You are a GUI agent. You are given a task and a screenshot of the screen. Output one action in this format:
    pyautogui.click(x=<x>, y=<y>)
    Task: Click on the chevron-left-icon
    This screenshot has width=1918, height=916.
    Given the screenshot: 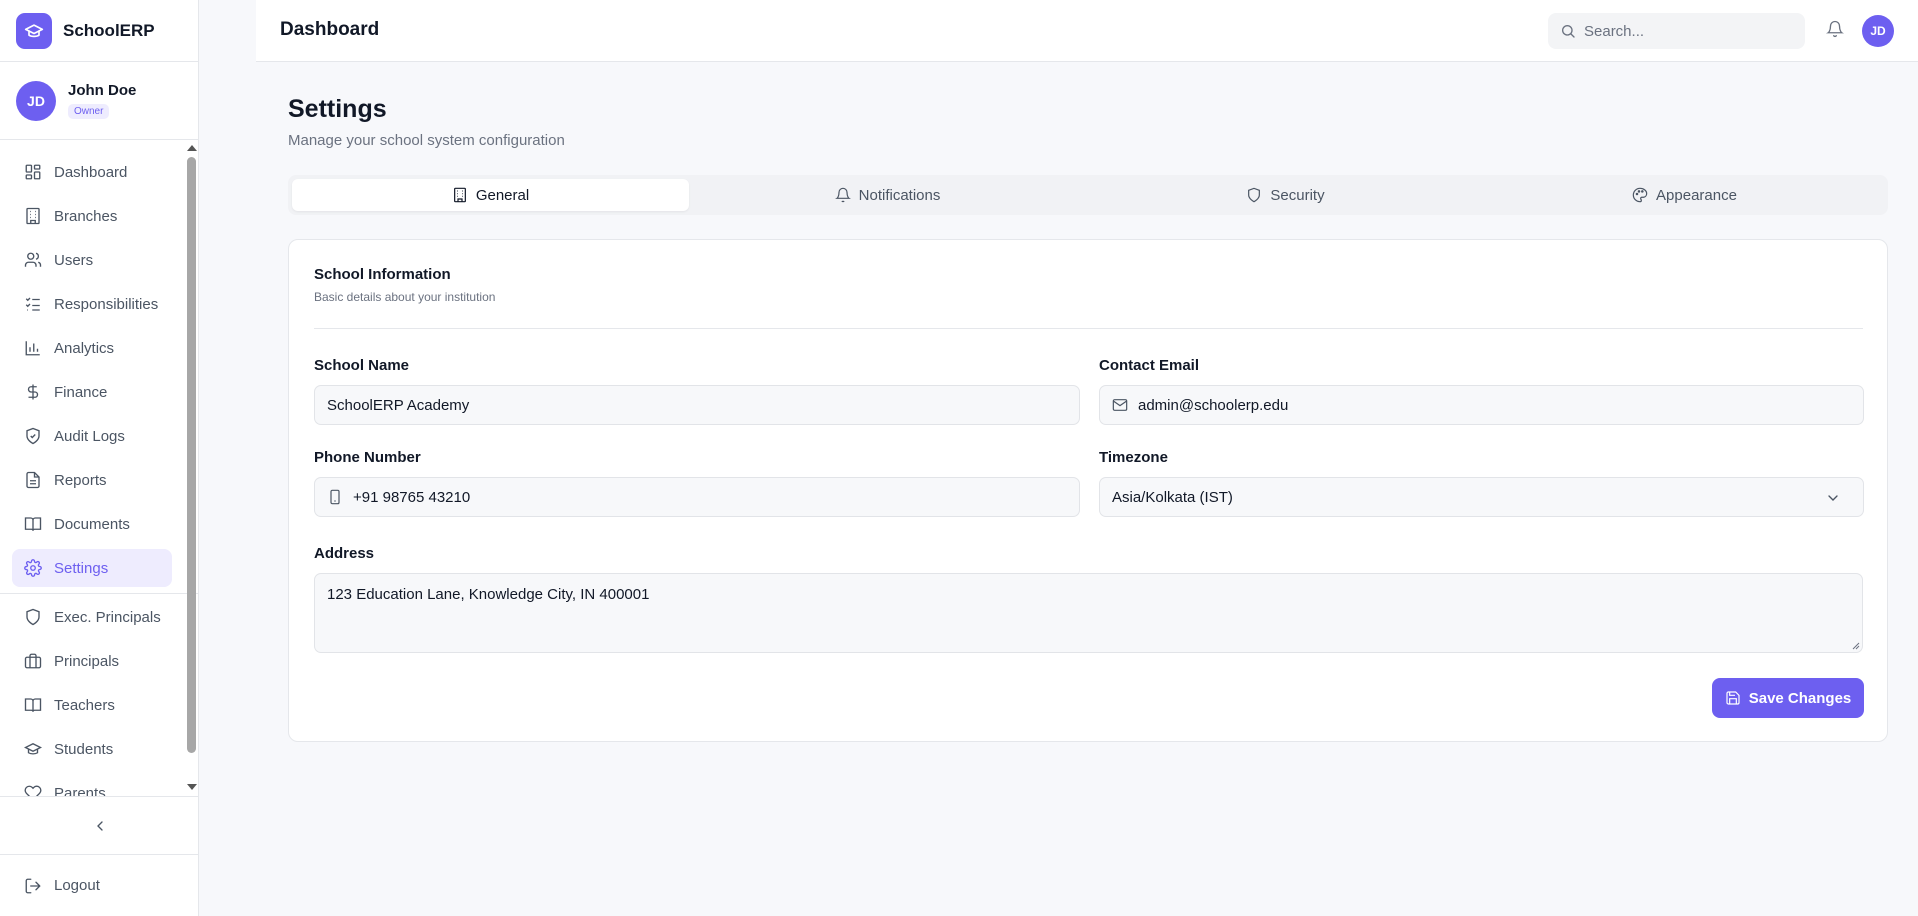 What is the action you would take?
    pyautogui.click(x=99, y=825)
    